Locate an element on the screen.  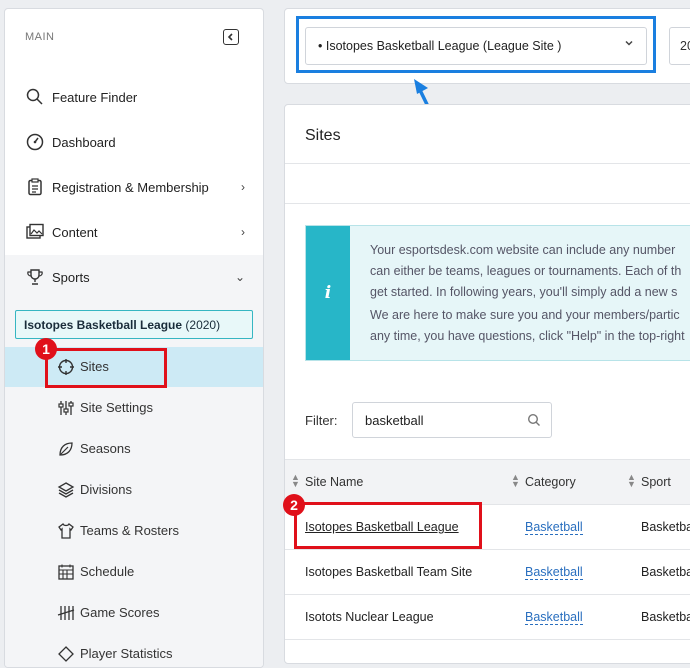
sidebar-item-label: Content is located at coordinates (75, 232).